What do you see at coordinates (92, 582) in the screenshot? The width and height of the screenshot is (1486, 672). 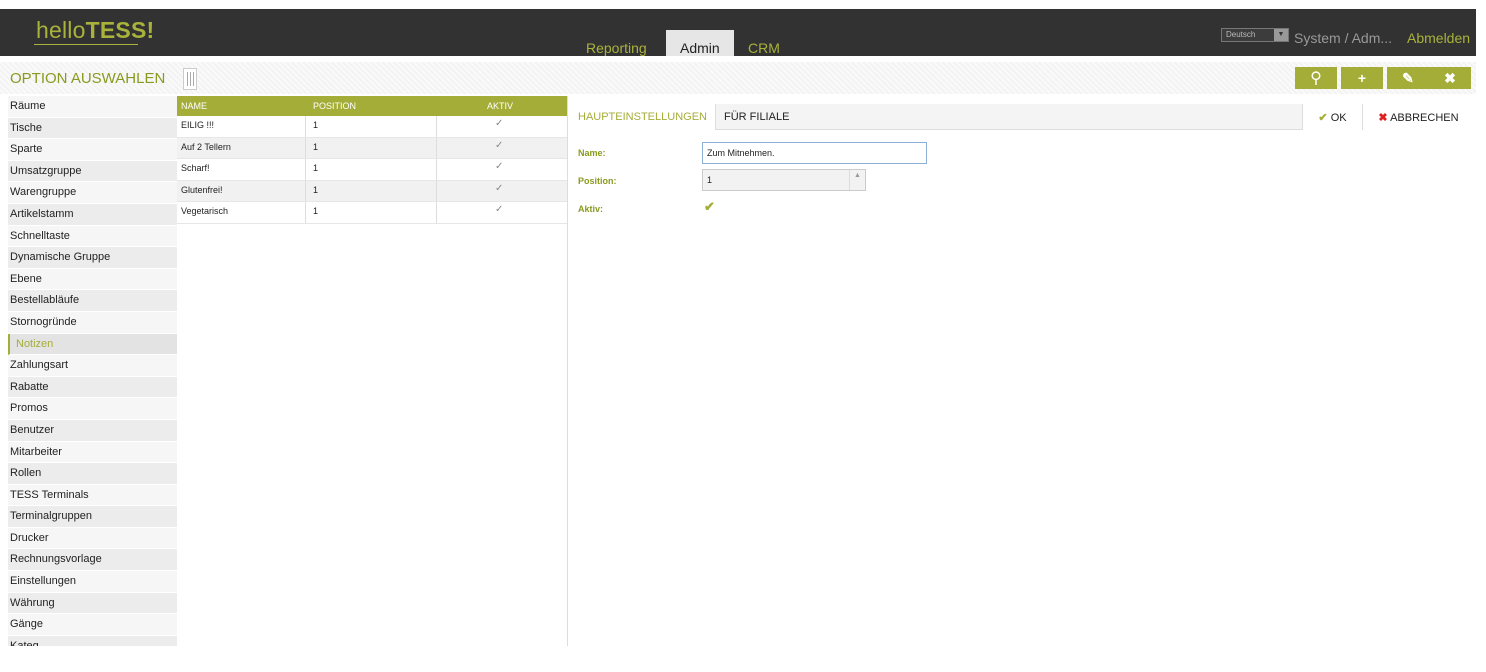 I see `sidebar-item: Einstellungen` at bounding box center [92, 582].